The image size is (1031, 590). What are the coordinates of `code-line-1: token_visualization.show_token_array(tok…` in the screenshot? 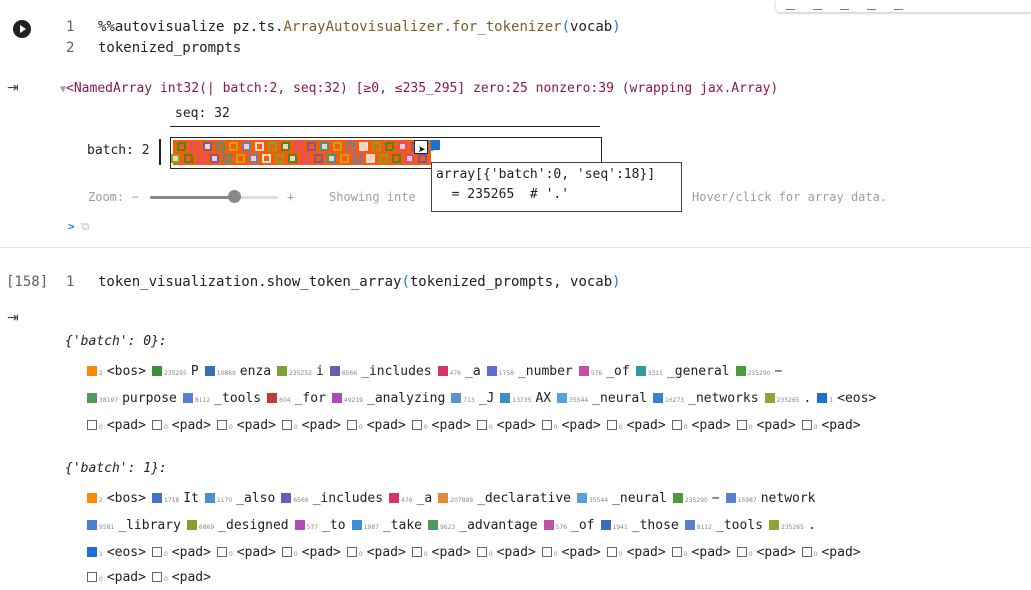 It's located at (359, 282).